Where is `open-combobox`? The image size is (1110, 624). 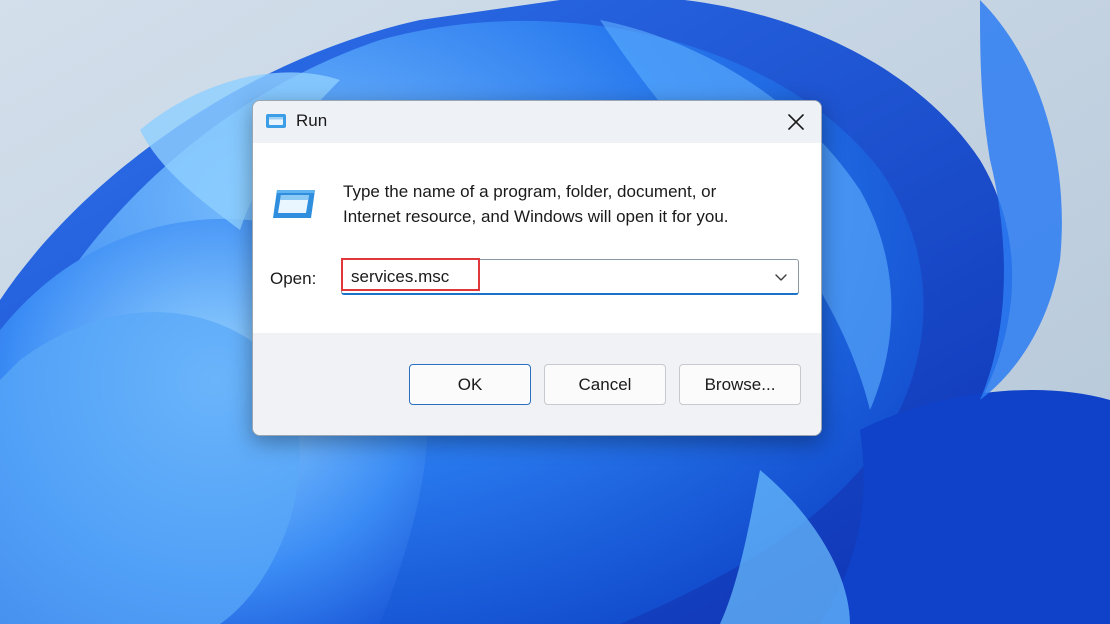 open-combobox is located at coordinates (570, 277).